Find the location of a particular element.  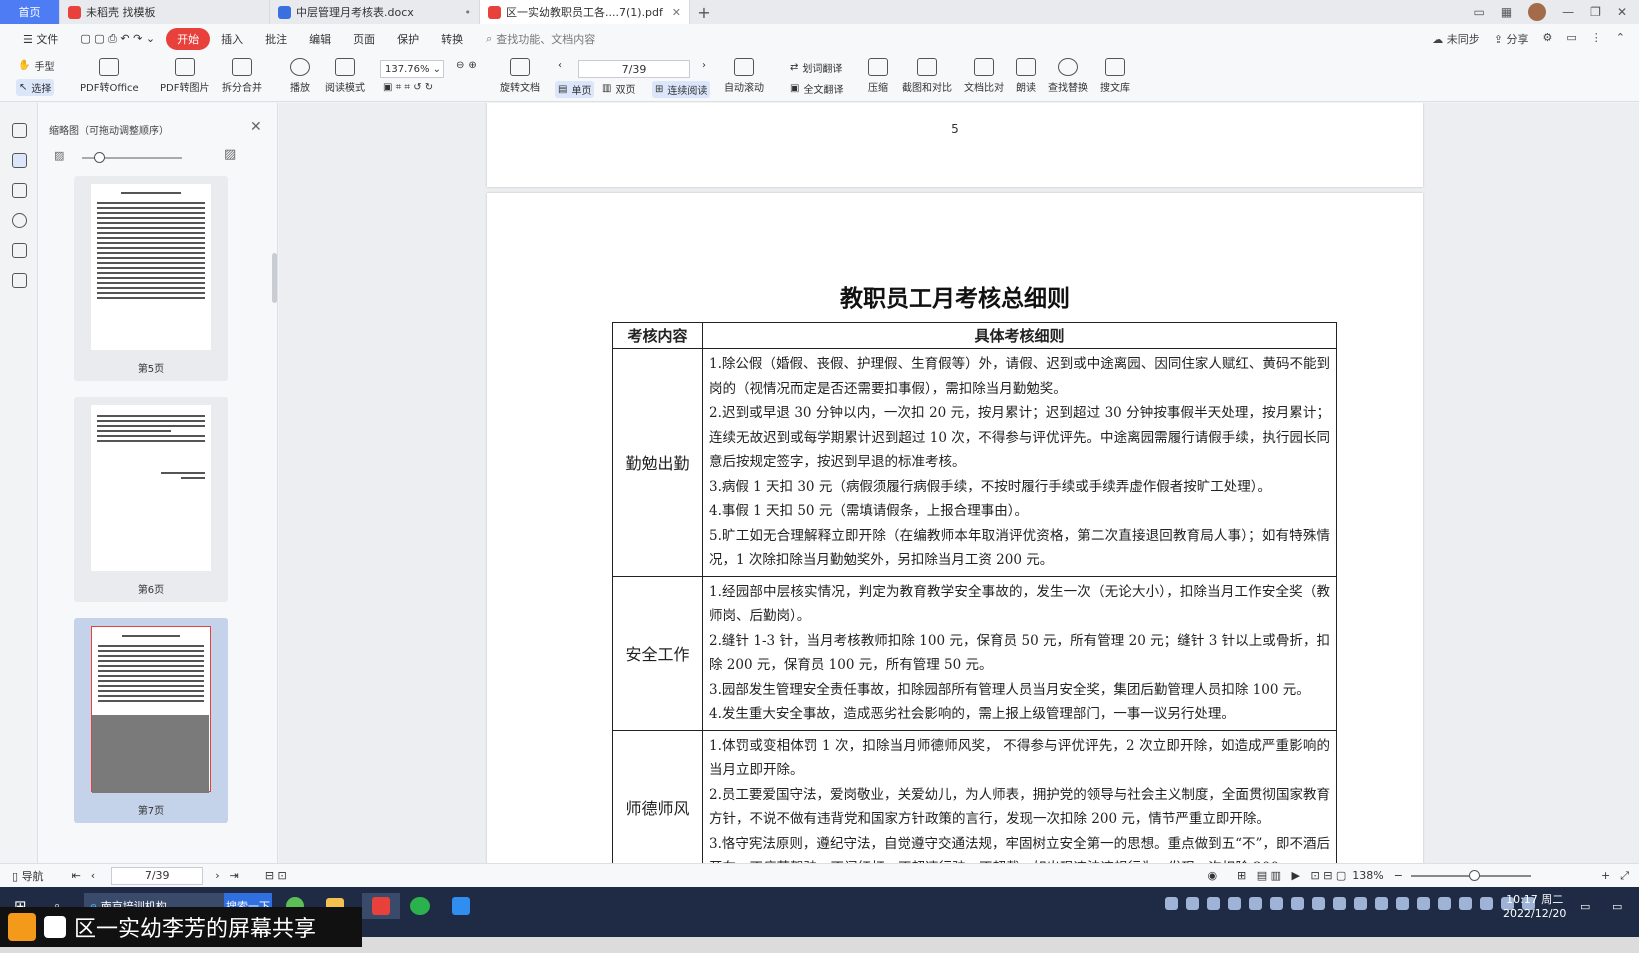

menu-edit: 编辑 is located at coordinates (320, 39).